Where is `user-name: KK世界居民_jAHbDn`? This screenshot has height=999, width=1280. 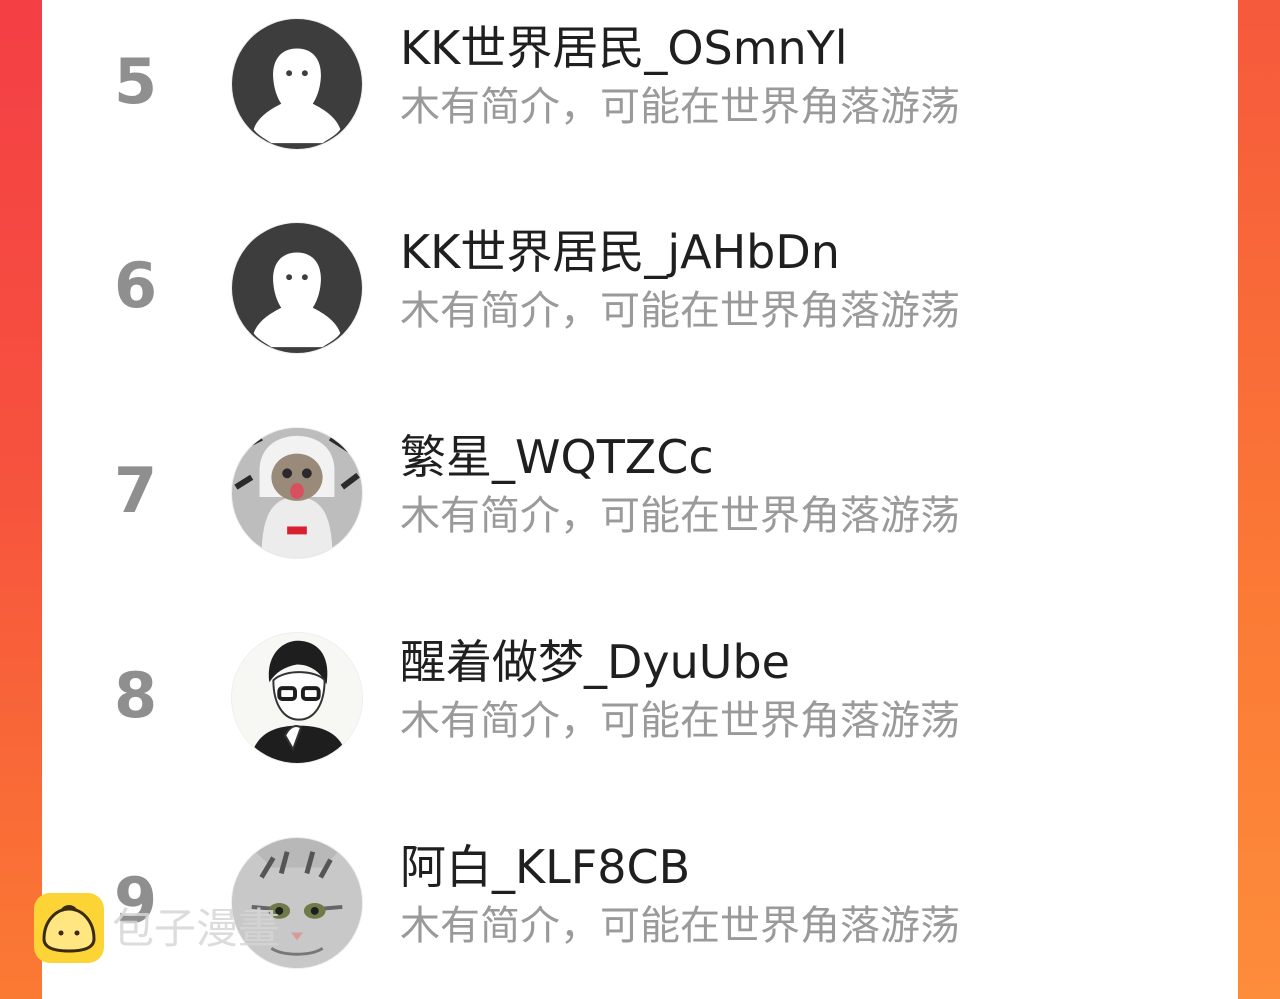
user-name: KK世界居民_jAHbDn is located at coordinates (620, 252).